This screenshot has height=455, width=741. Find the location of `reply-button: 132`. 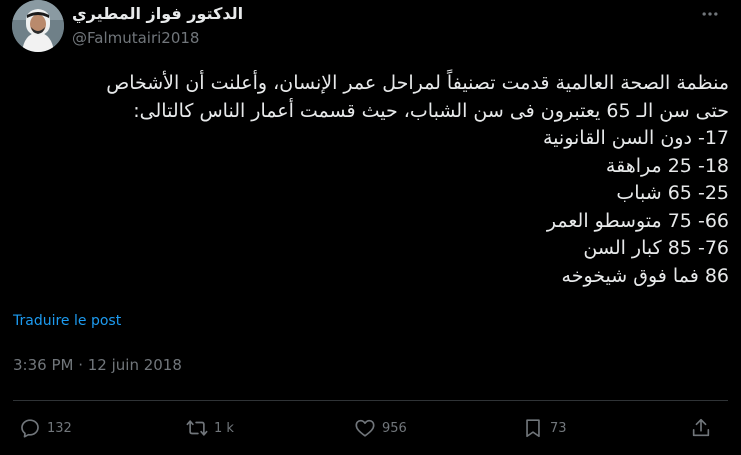

reply-button: 132 is located at coordinates (45, 428).